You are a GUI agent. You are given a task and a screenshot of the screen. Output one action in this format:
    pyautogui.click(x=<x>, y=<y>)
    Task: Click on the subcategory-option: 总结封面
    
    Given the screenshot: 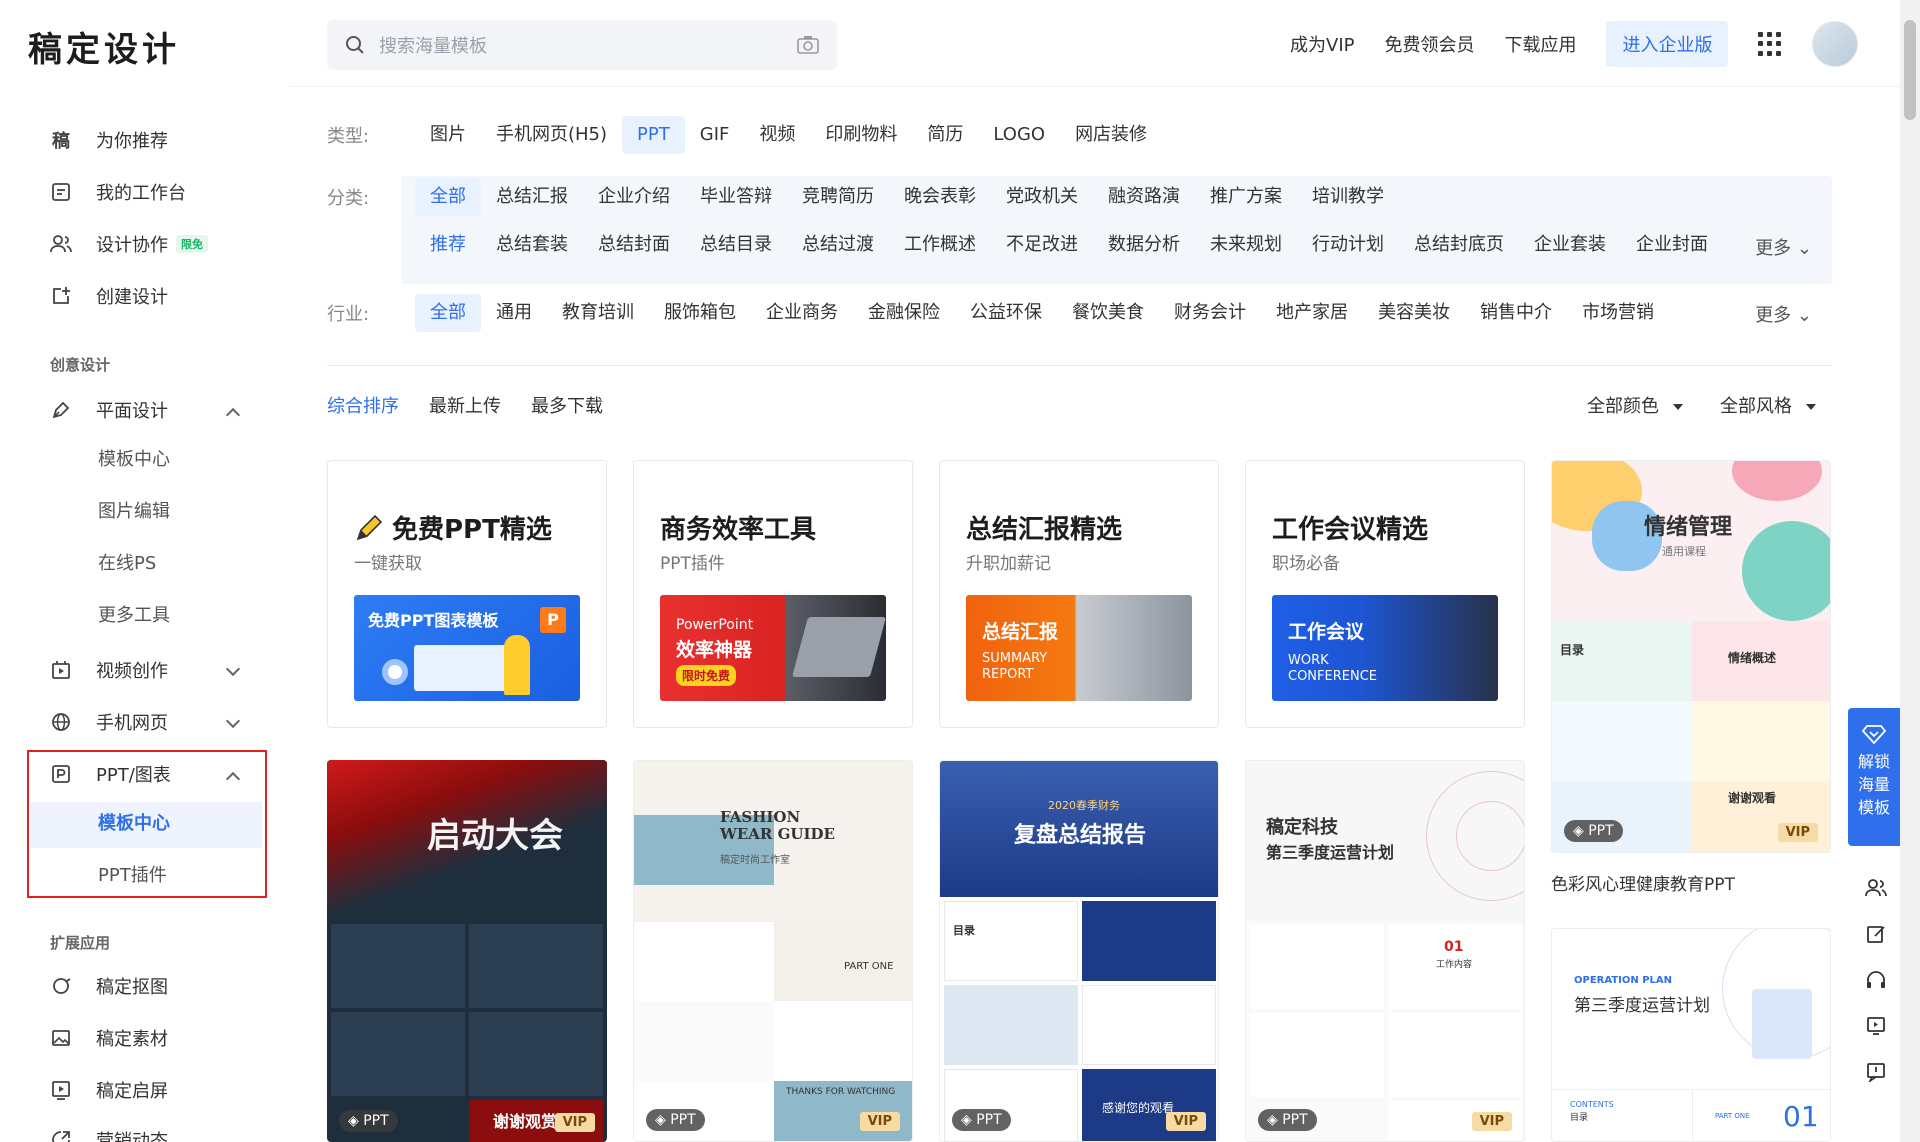 What is the action you would take?
    pyautogui.click(x=634, y=245)
    